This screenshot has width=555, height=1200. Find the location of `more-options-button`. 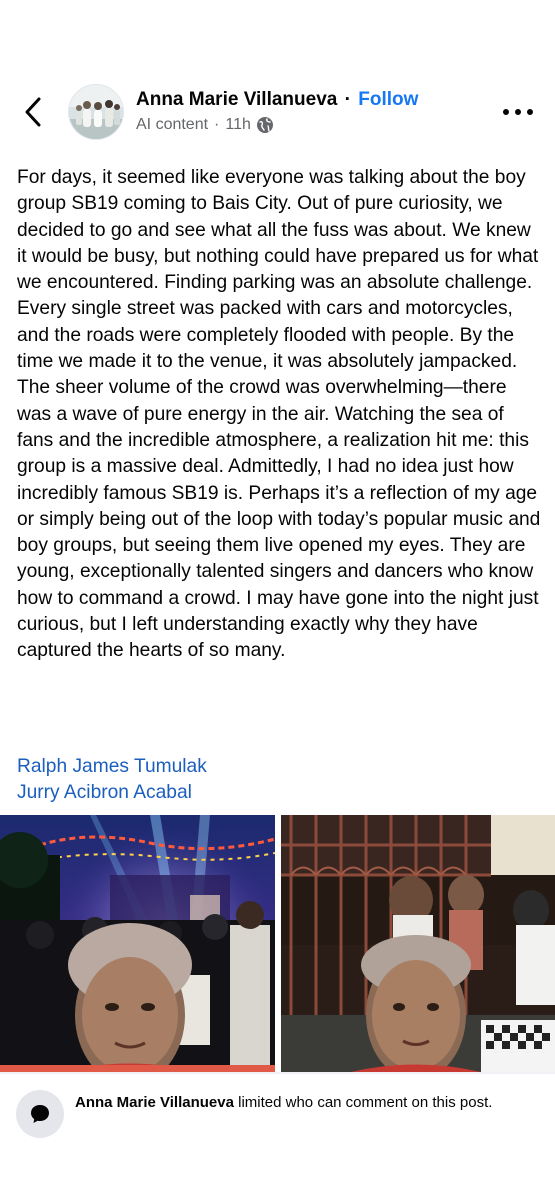

more-options-button is located at coordinates (518, 112).